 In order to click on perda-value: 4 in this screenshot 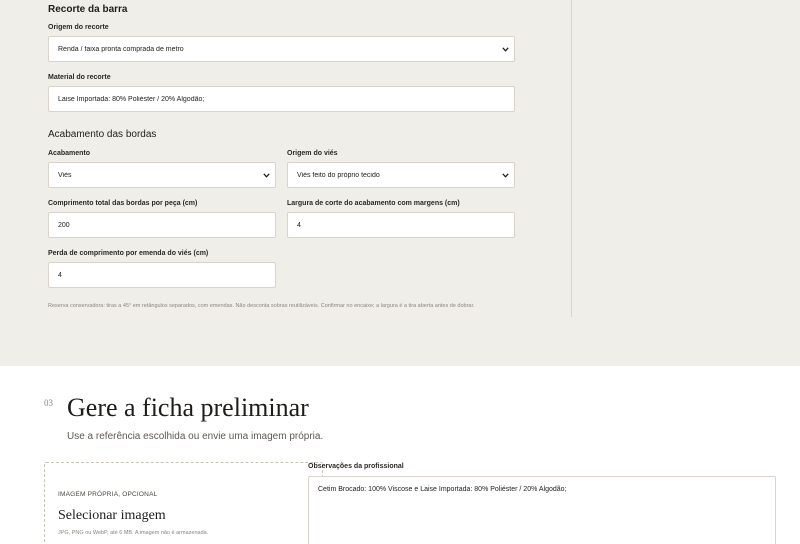, I will do `click(60, 275)`.